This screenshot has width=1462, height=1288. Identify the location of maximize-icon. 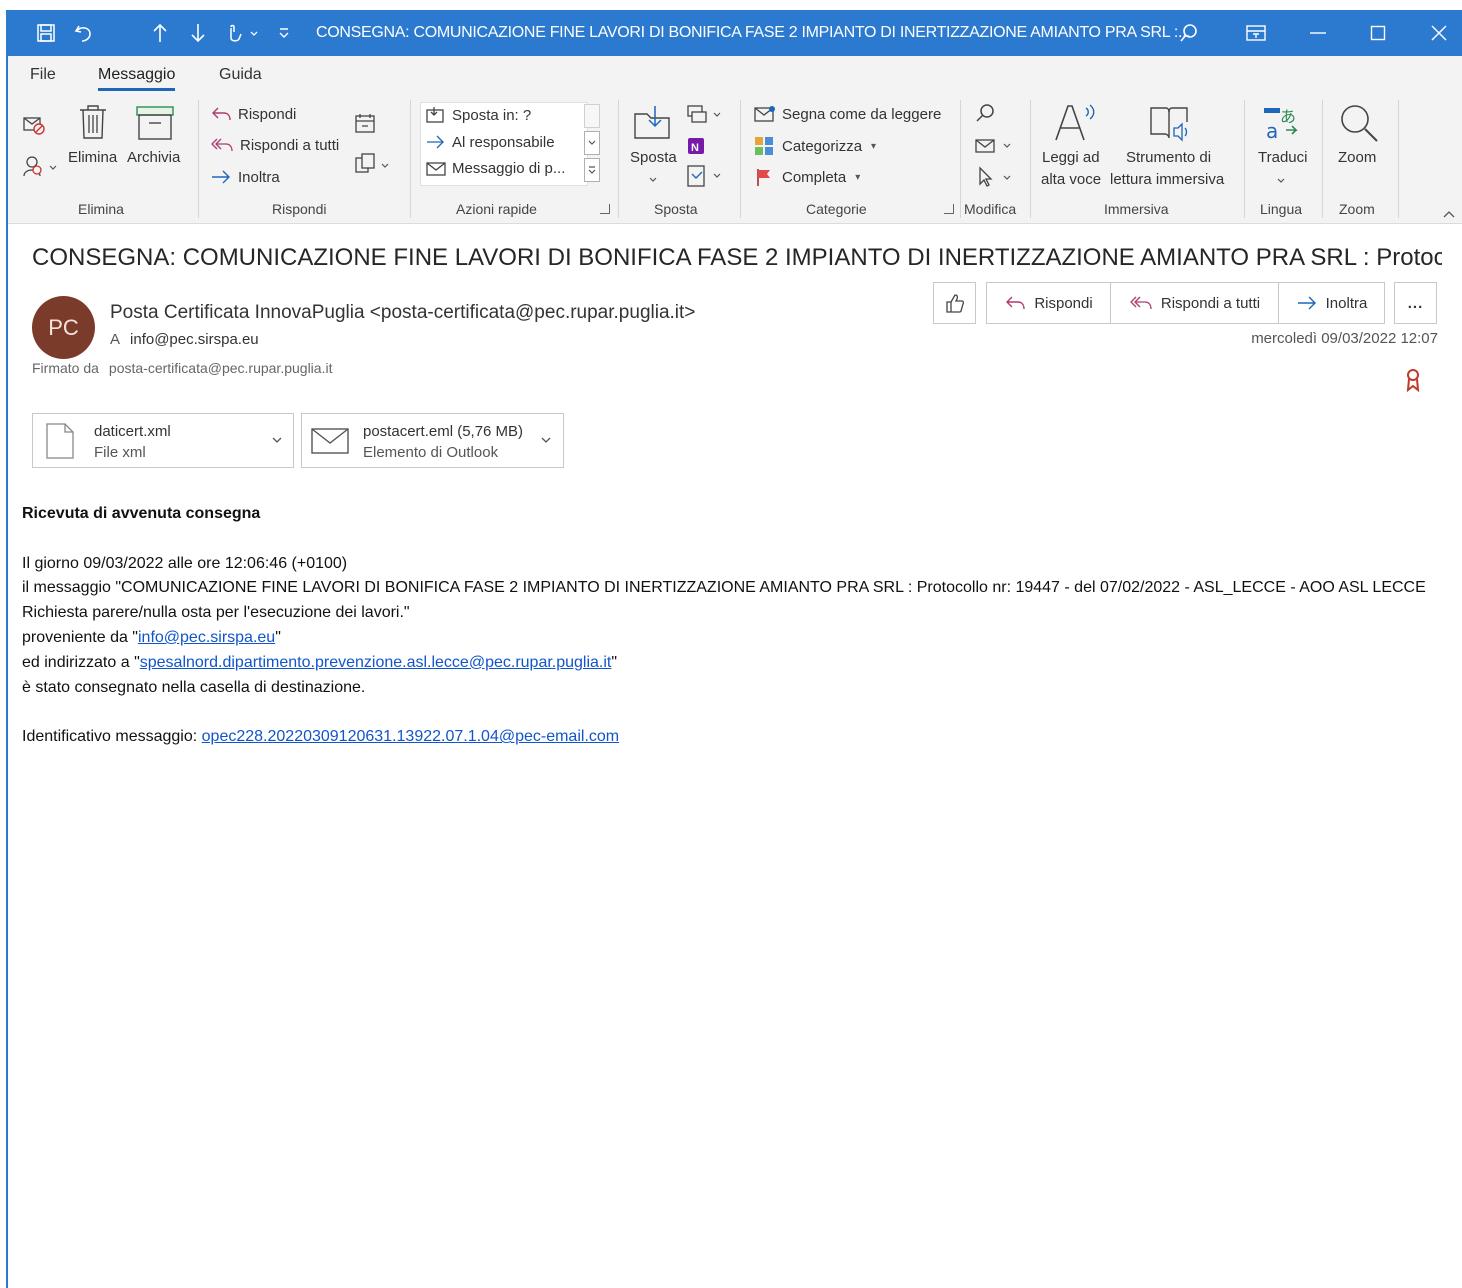
(1378, 33).